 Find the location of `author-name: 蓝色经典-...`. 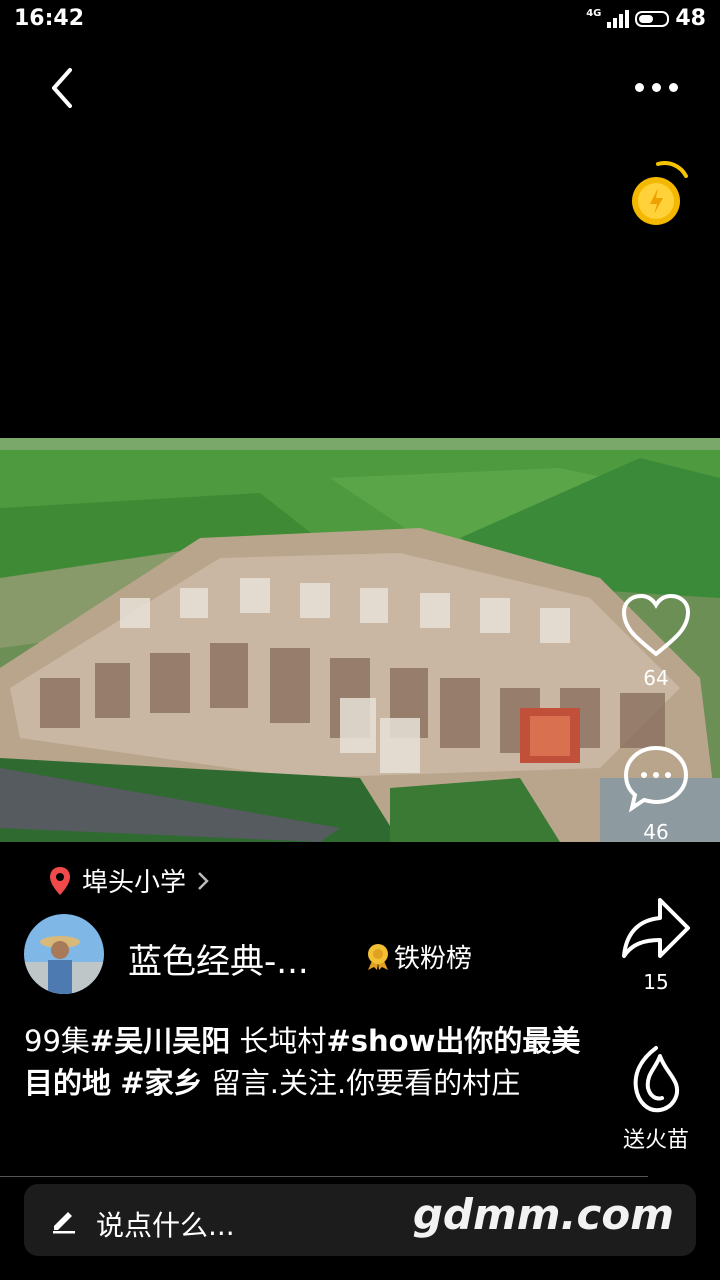

author-name: 蓝色经典-... is located at coordinates (218, 958).